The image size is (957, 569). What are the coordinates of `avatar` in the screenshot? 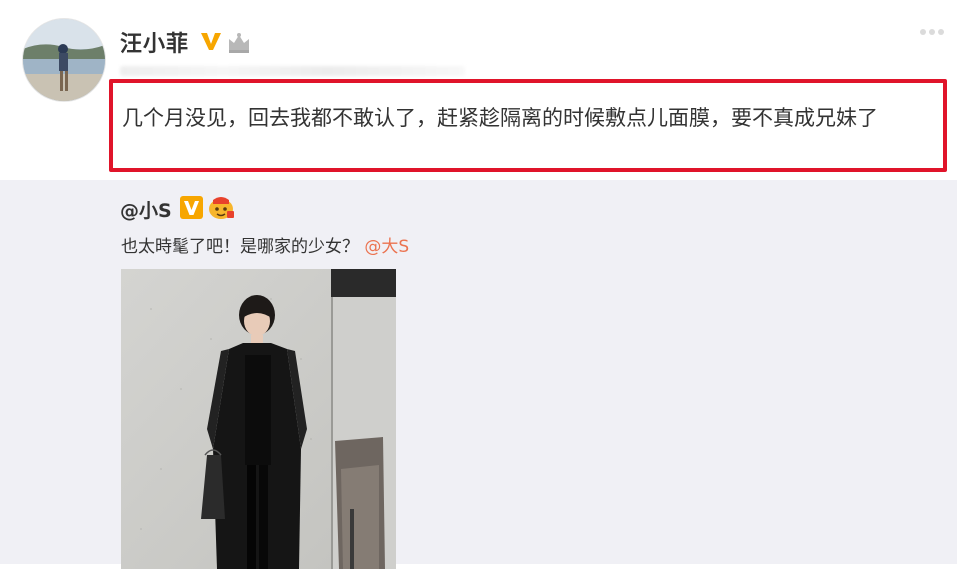 It's located at (64, 60).